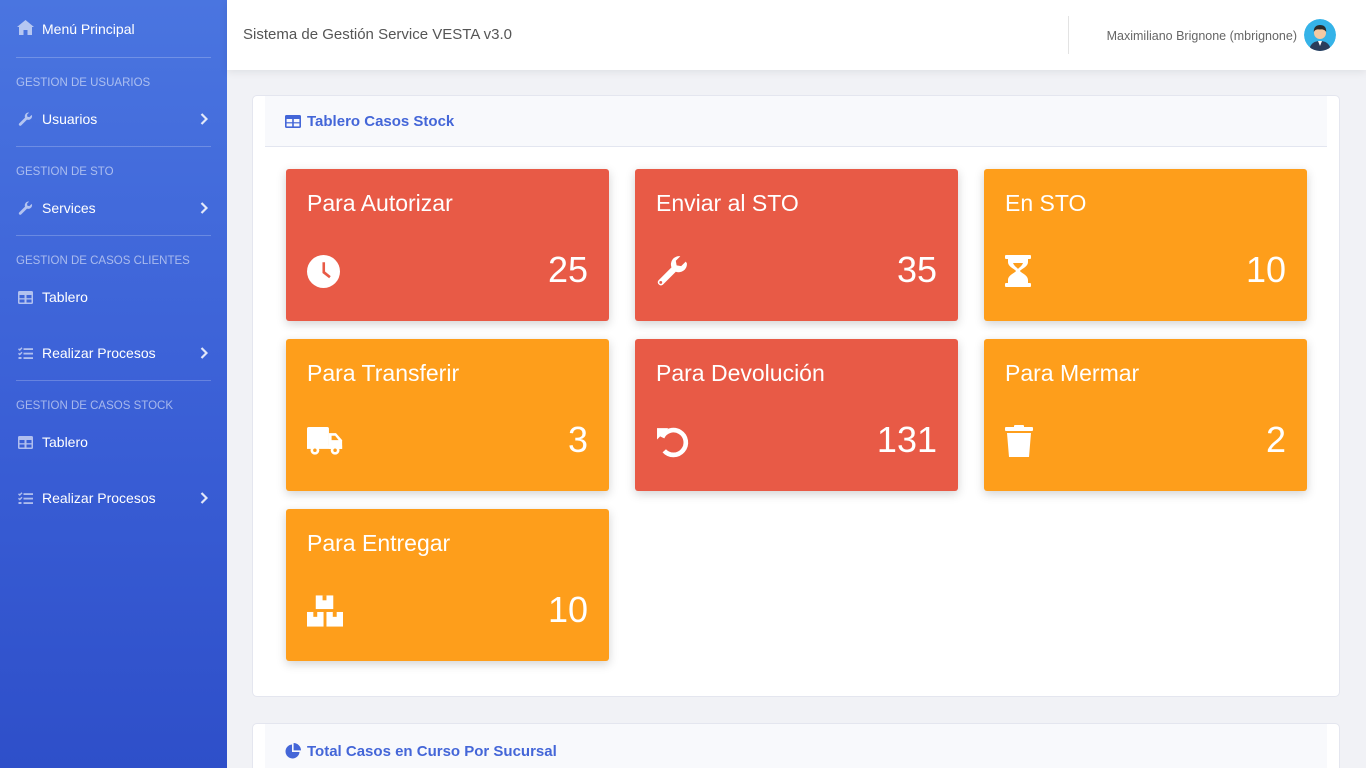 The width and height of the screenshot is (1366, 768). I want to click on section-heading-stock: GESTION DE CASOS STOCK, so click(94, 406).